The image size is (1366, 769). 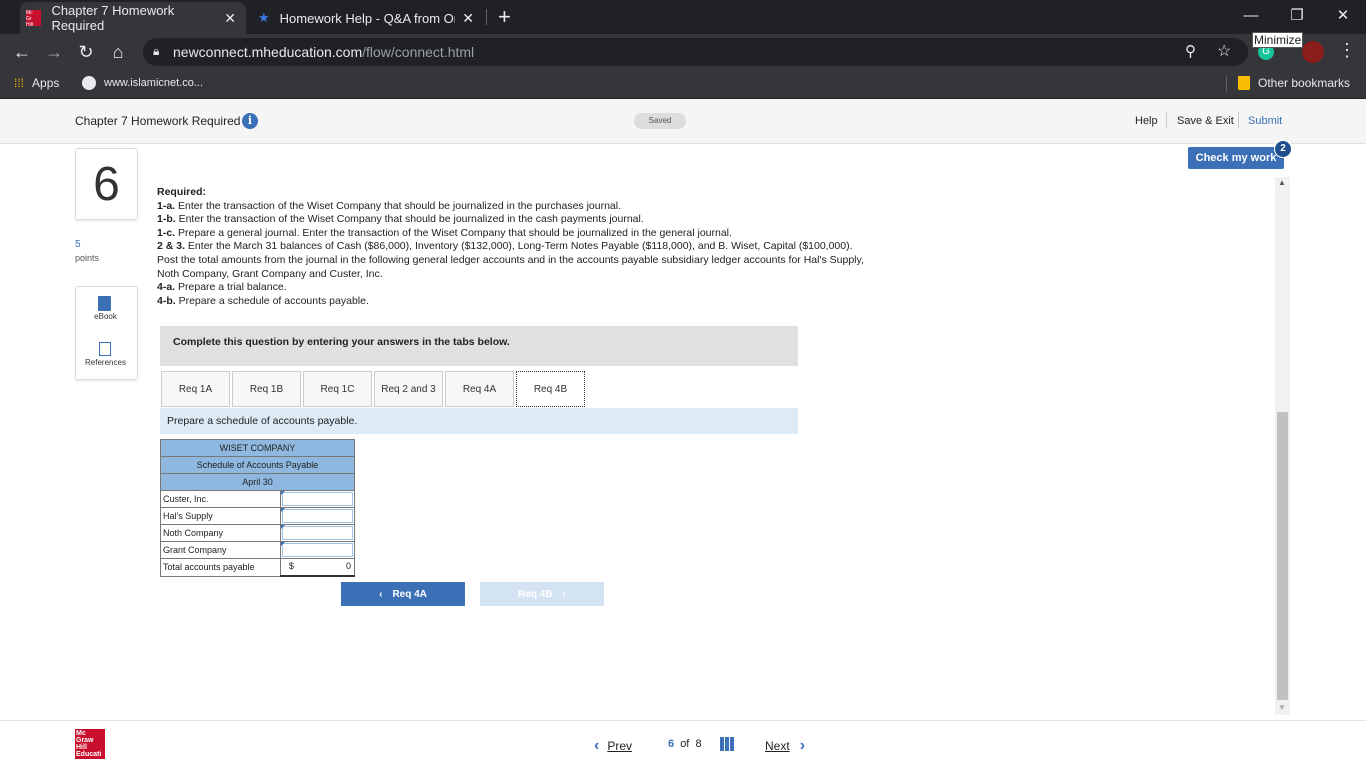 What do you see at coordinates (104, 303) in the screenshot?
I see `ebook-icon` at bounding box center [104, 303].